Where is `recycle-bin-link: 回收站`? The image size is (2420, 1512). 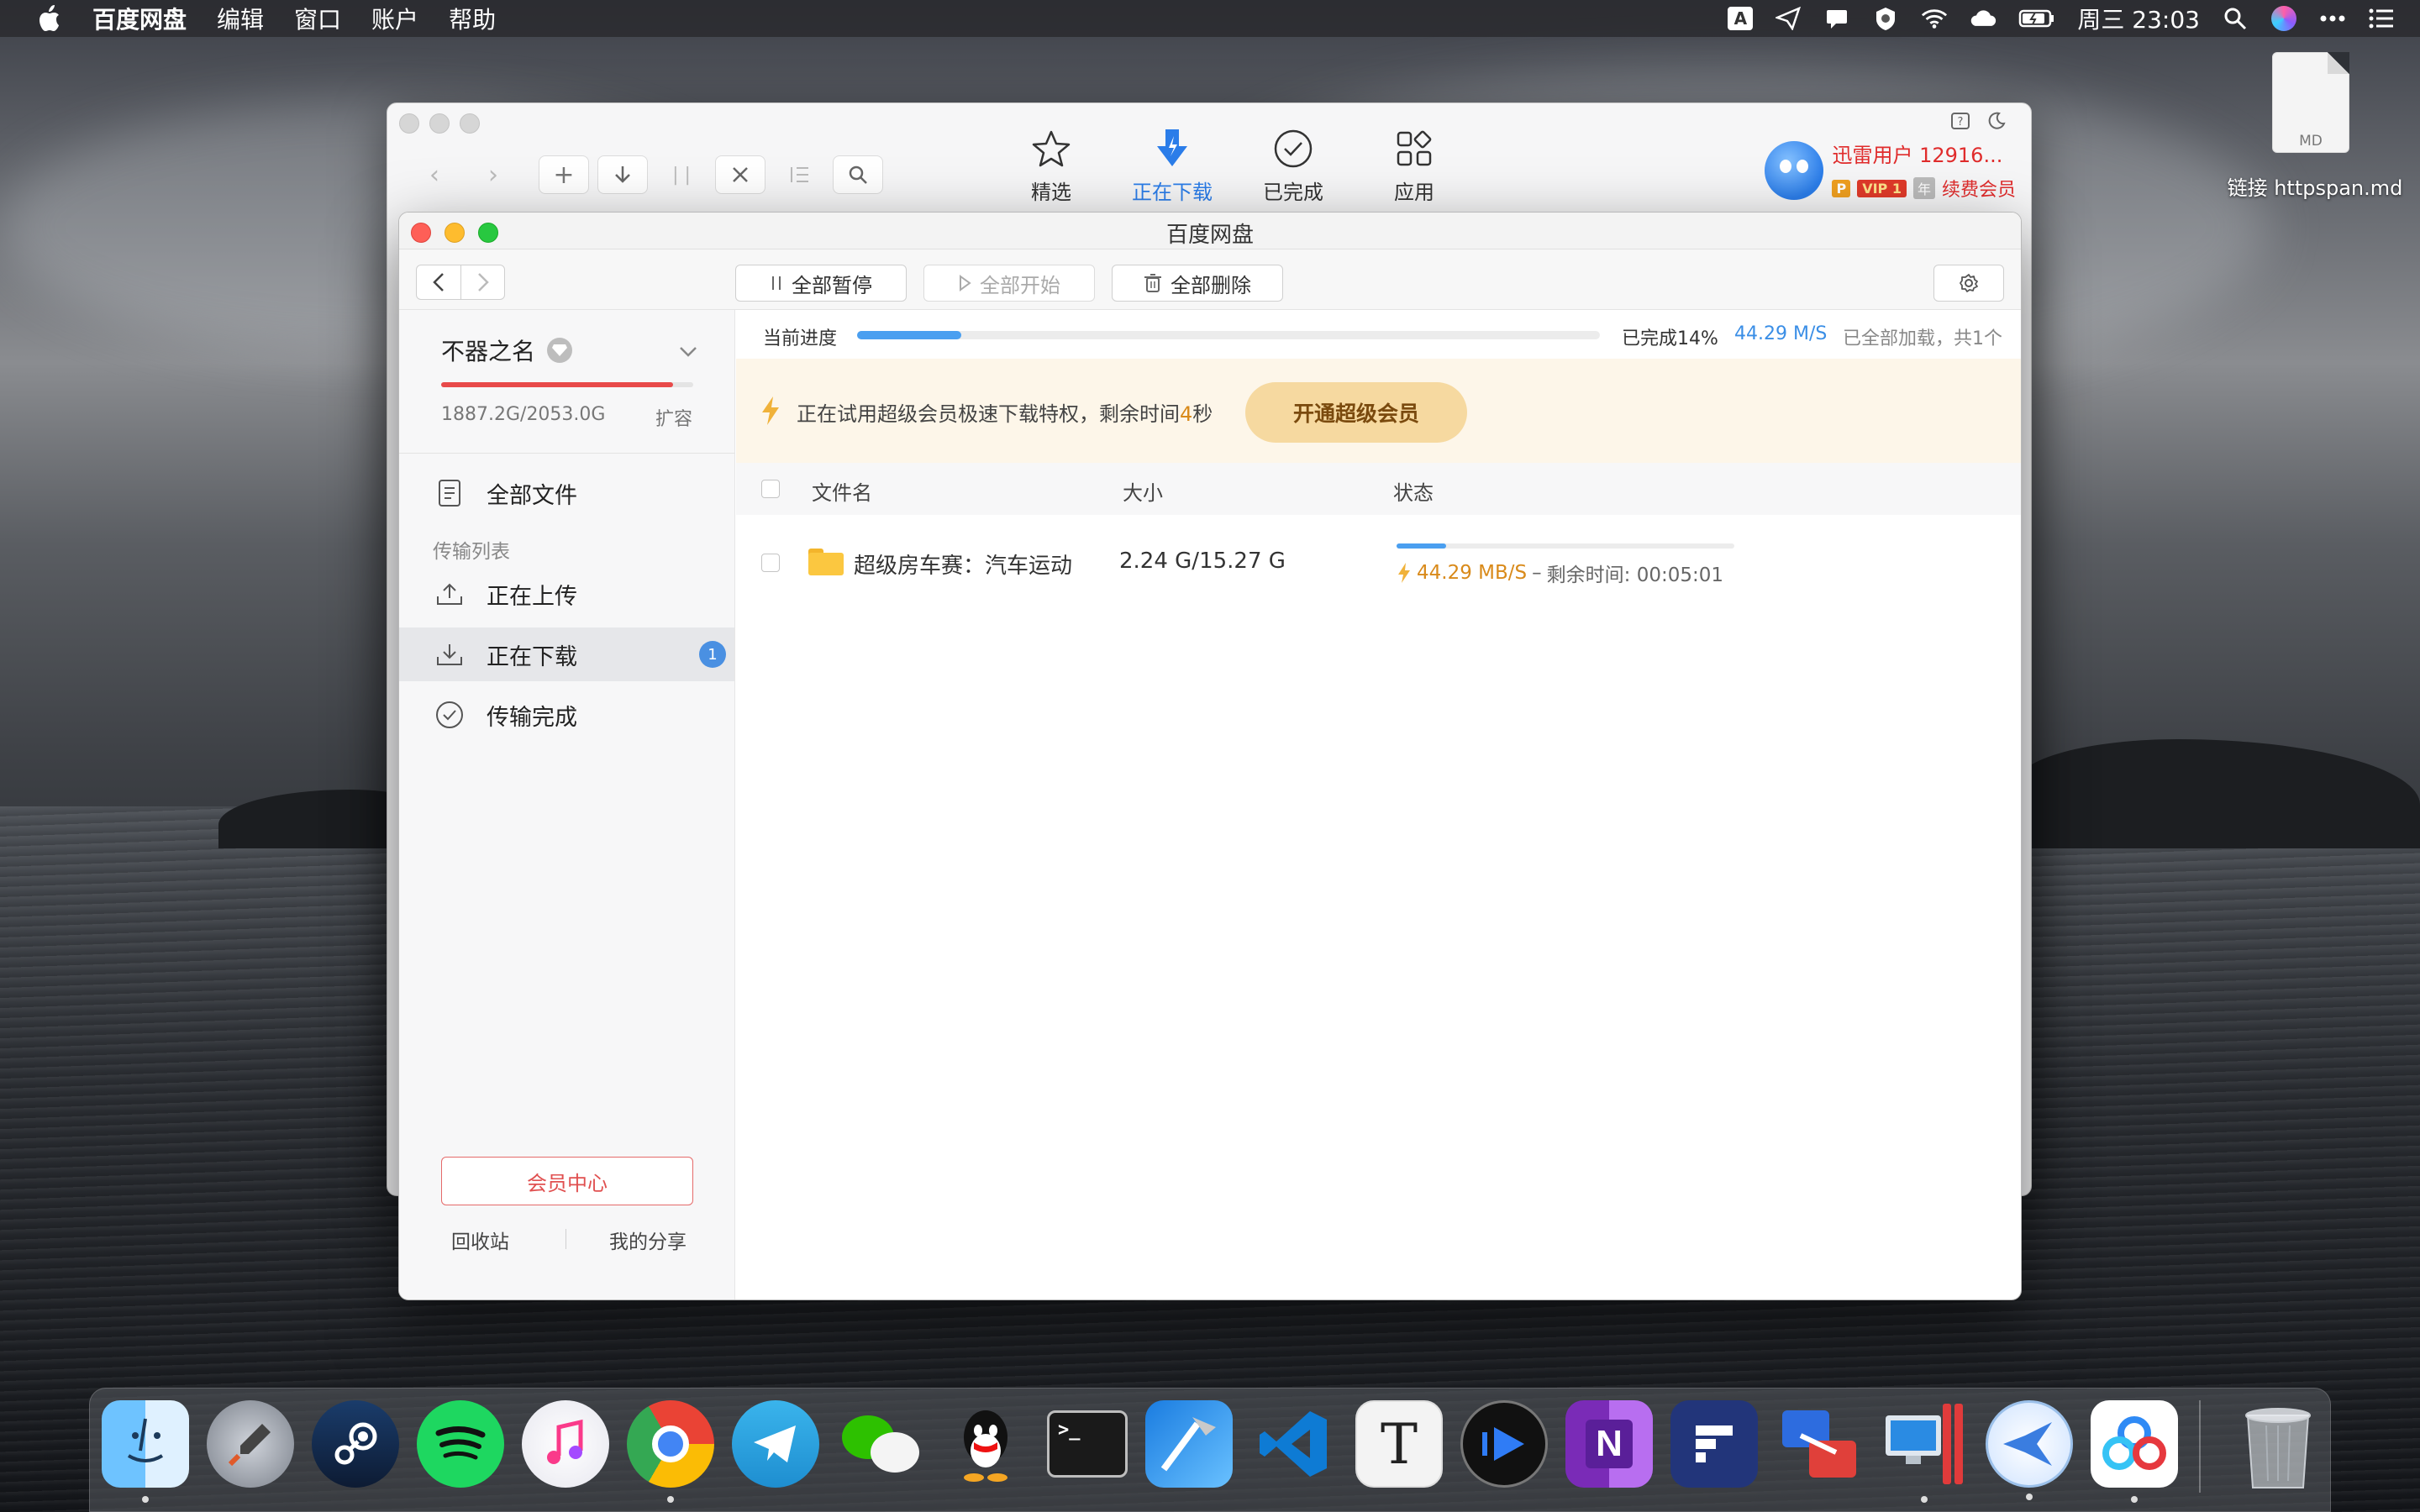
recycle-bin-link: 回收站 is located at coordinates (480, 1240).